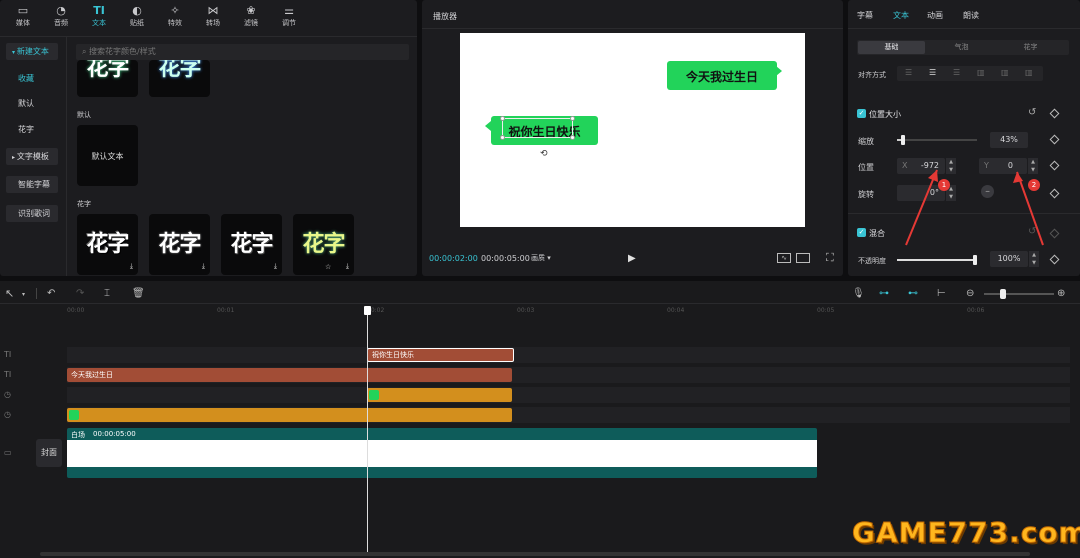 Image resolution: width=1080 pixels, height=558 pixels. What do you see at coordinates (1019, 294) in the screenshot?
I see `zoom-slider` at bounding box center [1019, 294].